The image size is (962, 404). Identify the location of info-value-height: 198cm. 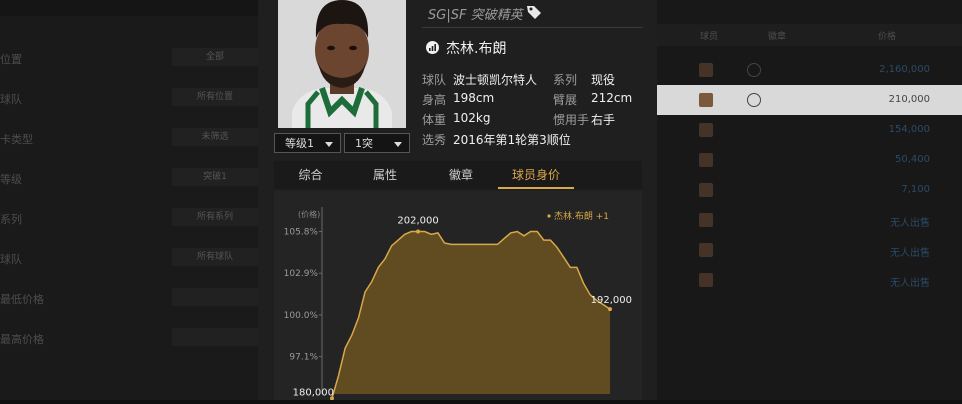
(474, 98).